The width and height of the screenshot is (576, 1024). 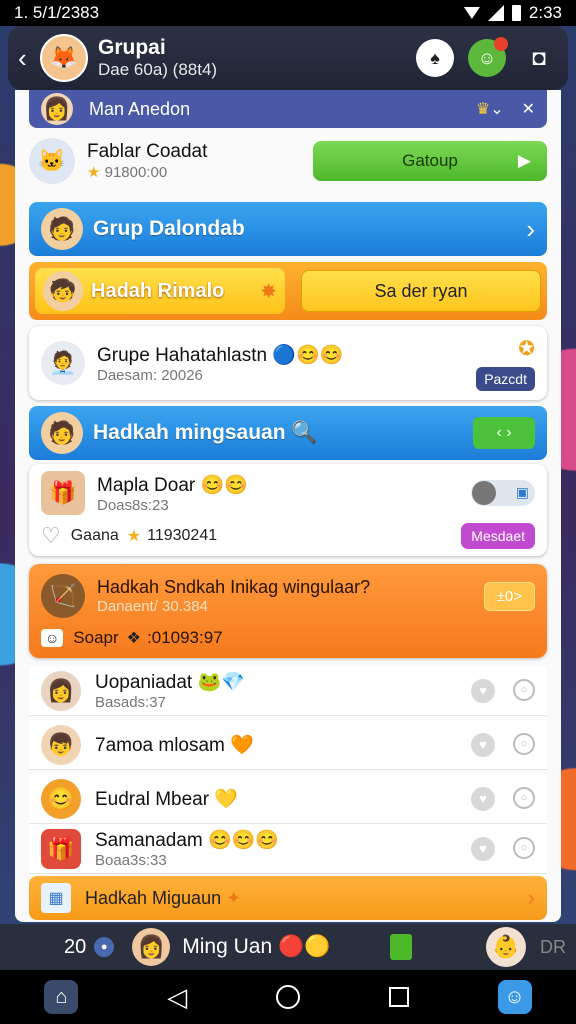 I want to click on member-info: Fablar Coadat ★ 91800:00, so click(x=147, y=161).